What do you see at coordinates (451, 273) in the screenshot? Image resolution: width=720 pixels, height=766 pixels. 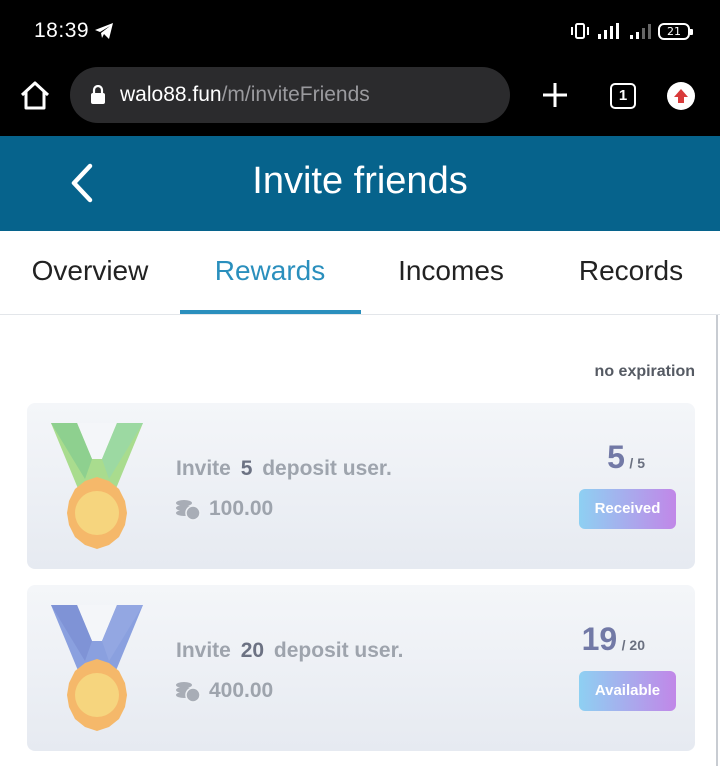 I see `tab-incomes: Incomes` at bounding box center [451, 273].